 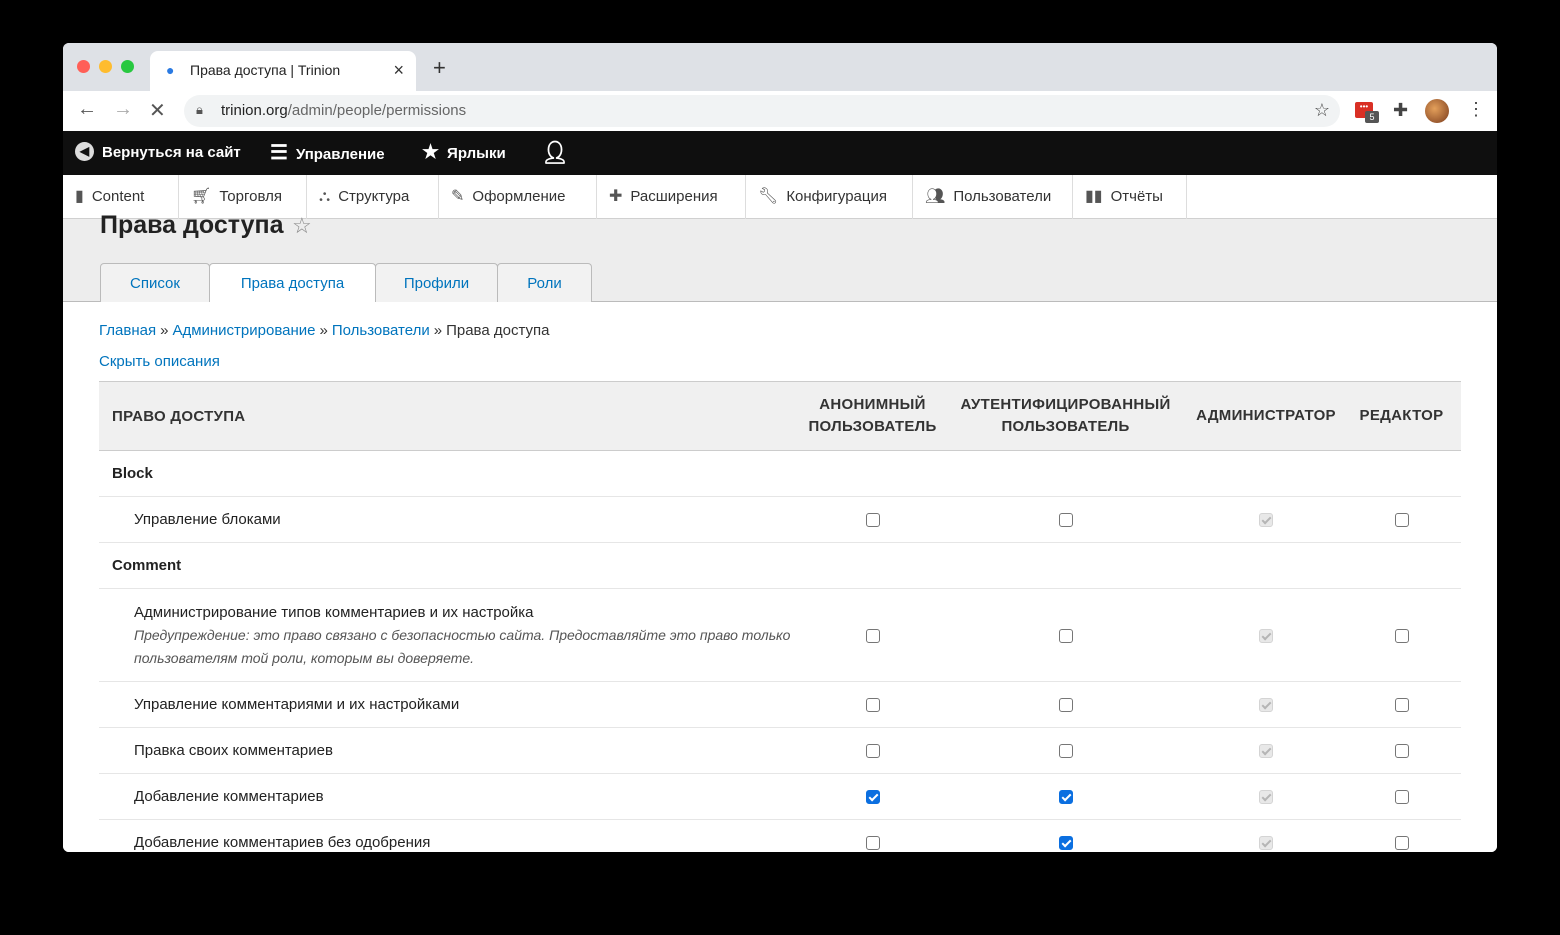 I want to click on extensions-puzzle-icon: ✚, so click(x=1400, y=110).